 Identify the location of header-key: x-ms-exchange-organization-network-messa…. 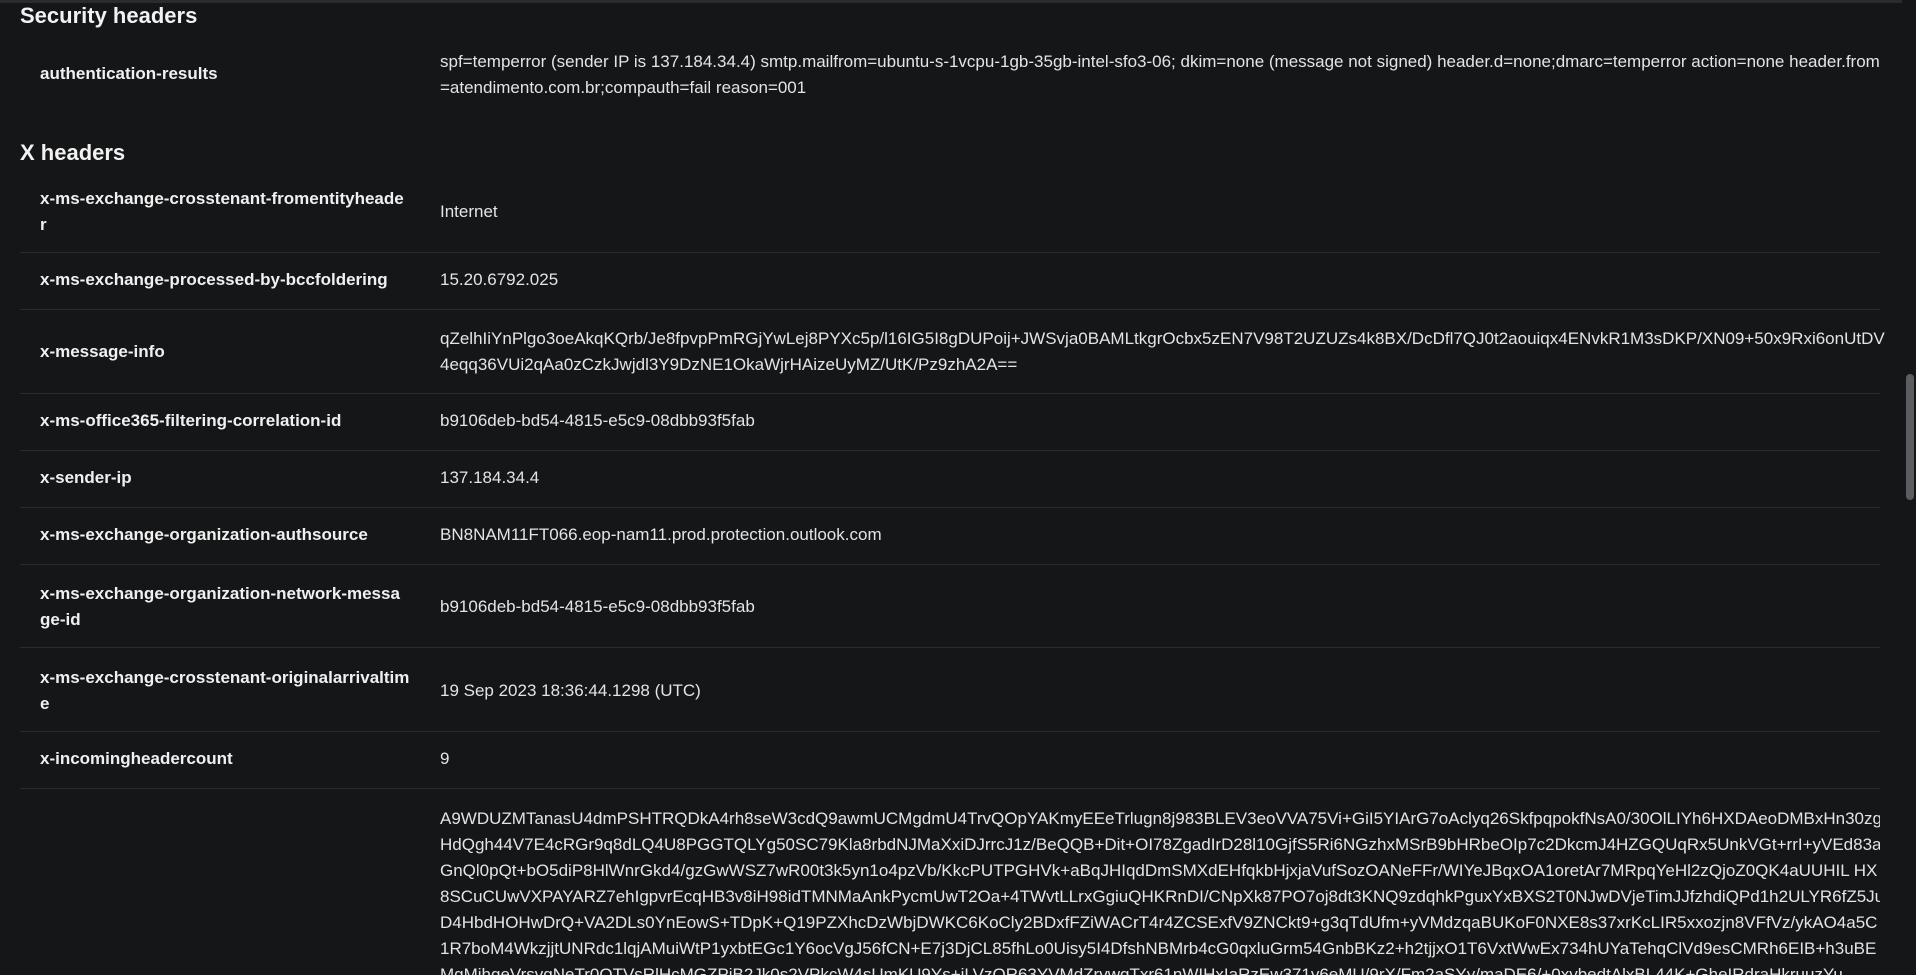
(220, 606).